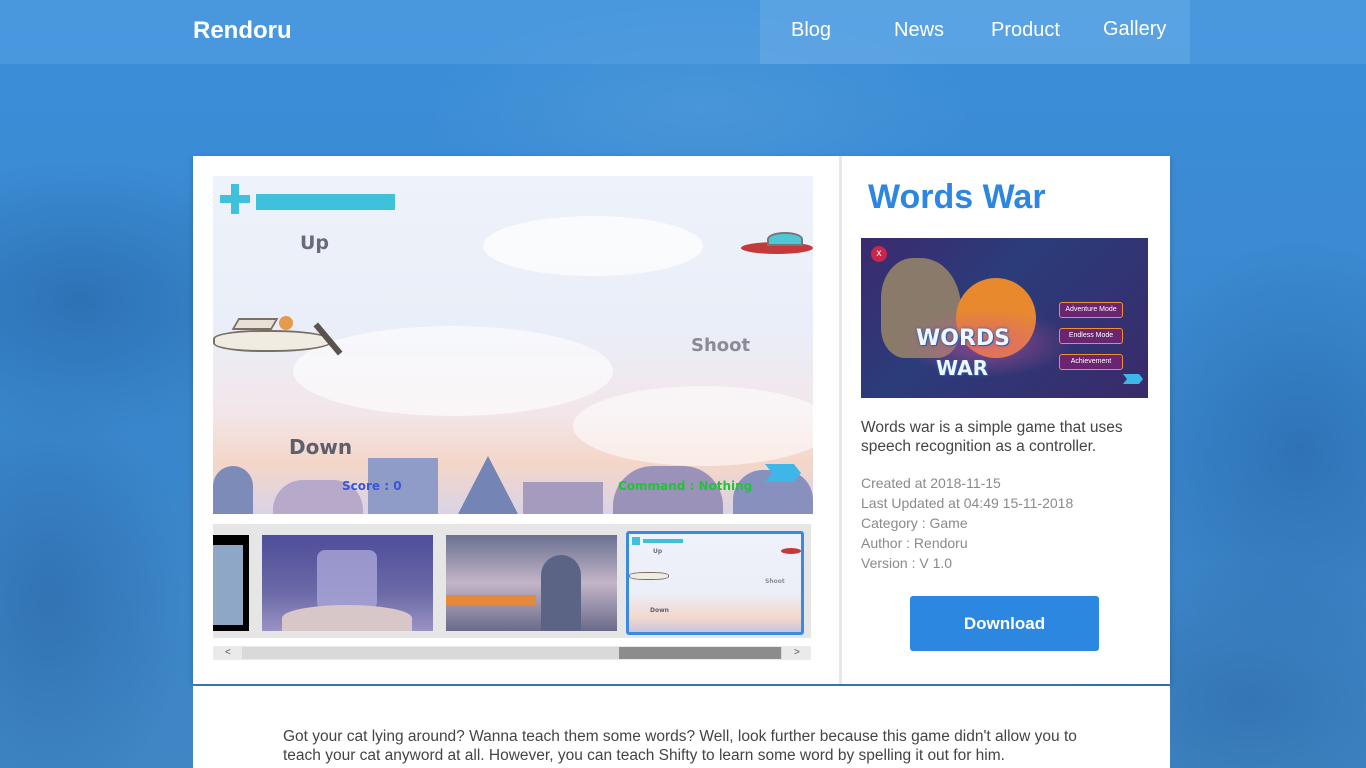 The height and width of the screenshot is (768, 1366). Describe the element at coordinates (658, 551) in the screenshot. I see `thumb-up-label: Up` at that location.